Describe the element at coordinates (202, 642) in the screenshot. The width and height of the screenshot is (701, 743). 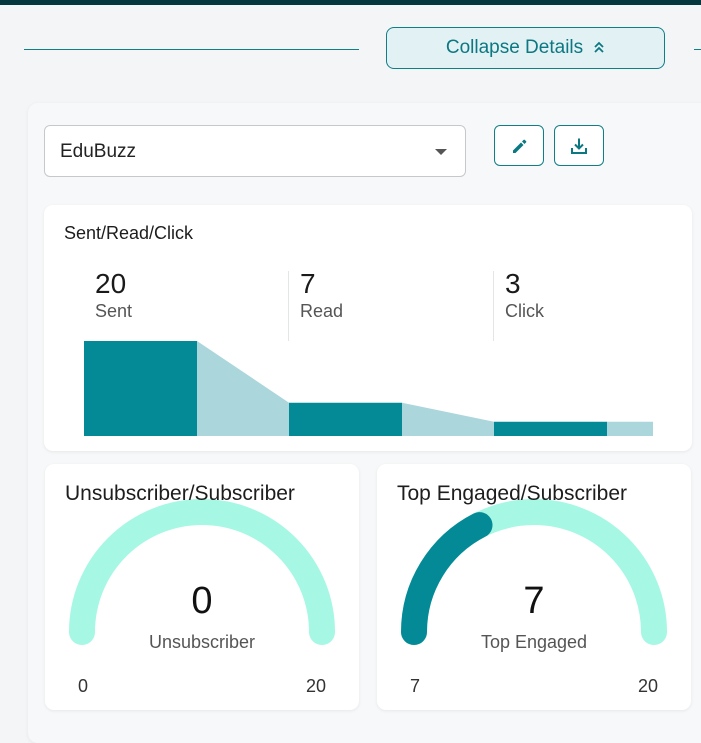
I see `gauge-label: Unsubscriber` at that location.